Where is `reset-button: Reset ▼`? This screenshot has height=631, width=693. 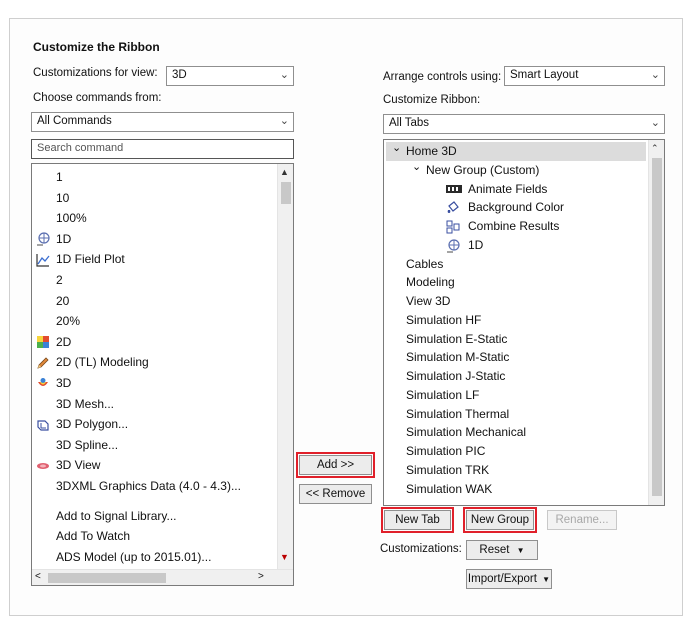
reset-button: Reset ▼ is located at coordinates (502, 550).